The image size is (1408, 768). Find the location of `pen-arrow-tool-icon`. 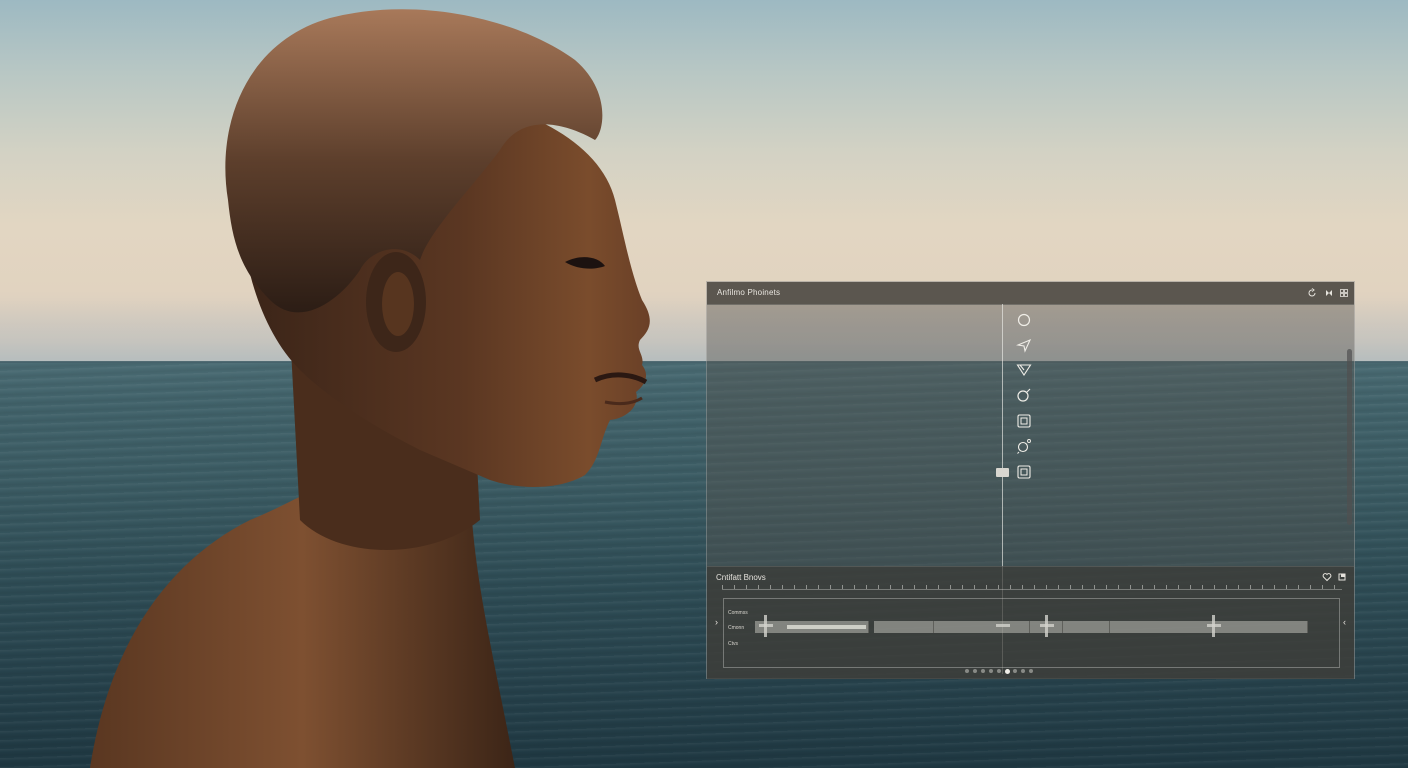

pen-arrow-tool-icon is located at coordinates (1024, 345).